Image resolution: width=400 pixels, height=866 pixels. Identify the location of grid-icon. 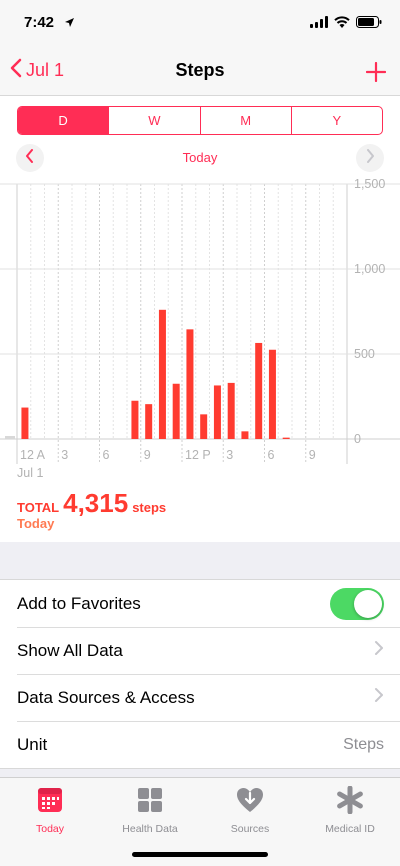
(150, 802).